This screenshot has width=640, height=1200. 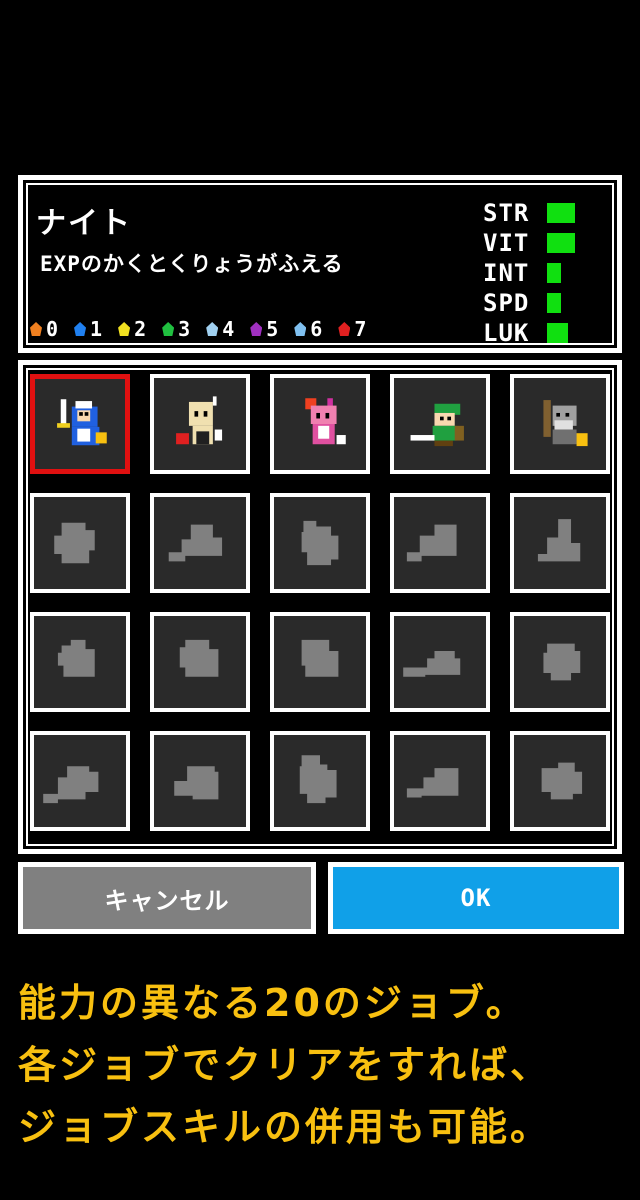 What do you see at coordinates (212, 329) in the screenshot?
I see `wind-icon` at bounding box center [212, 329].